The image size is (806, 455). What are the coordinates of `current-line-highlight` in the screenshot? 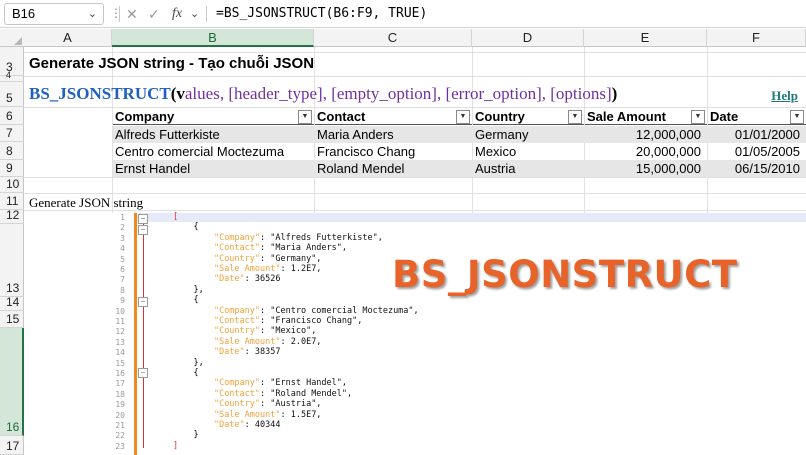 It's located at (471, 217).